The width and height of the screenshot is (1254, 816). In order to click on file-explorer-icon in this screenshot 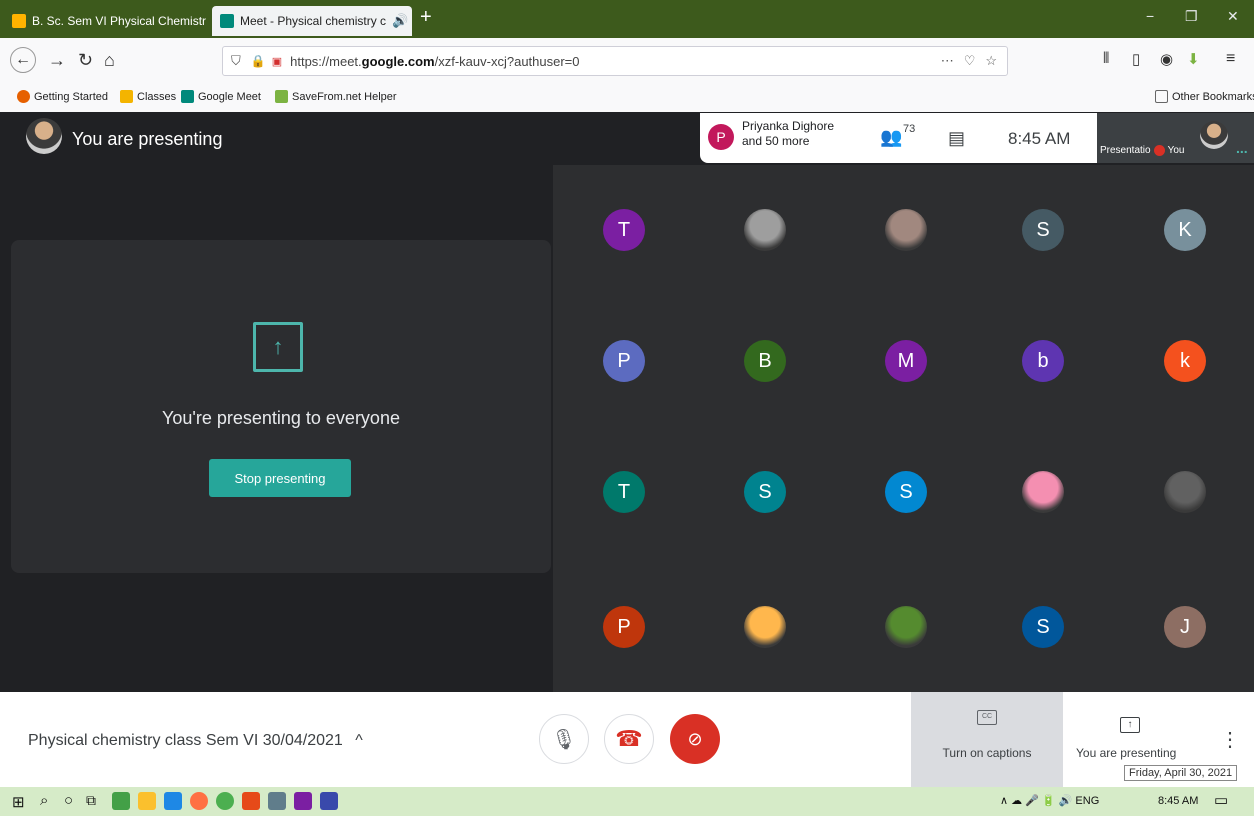, I will do `click(147, 801)`.